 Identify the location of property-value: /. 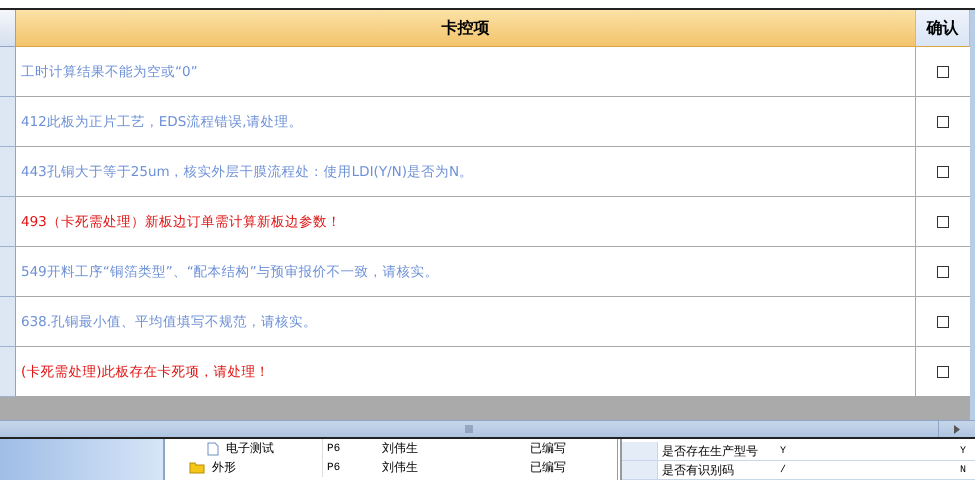
(783, 470).